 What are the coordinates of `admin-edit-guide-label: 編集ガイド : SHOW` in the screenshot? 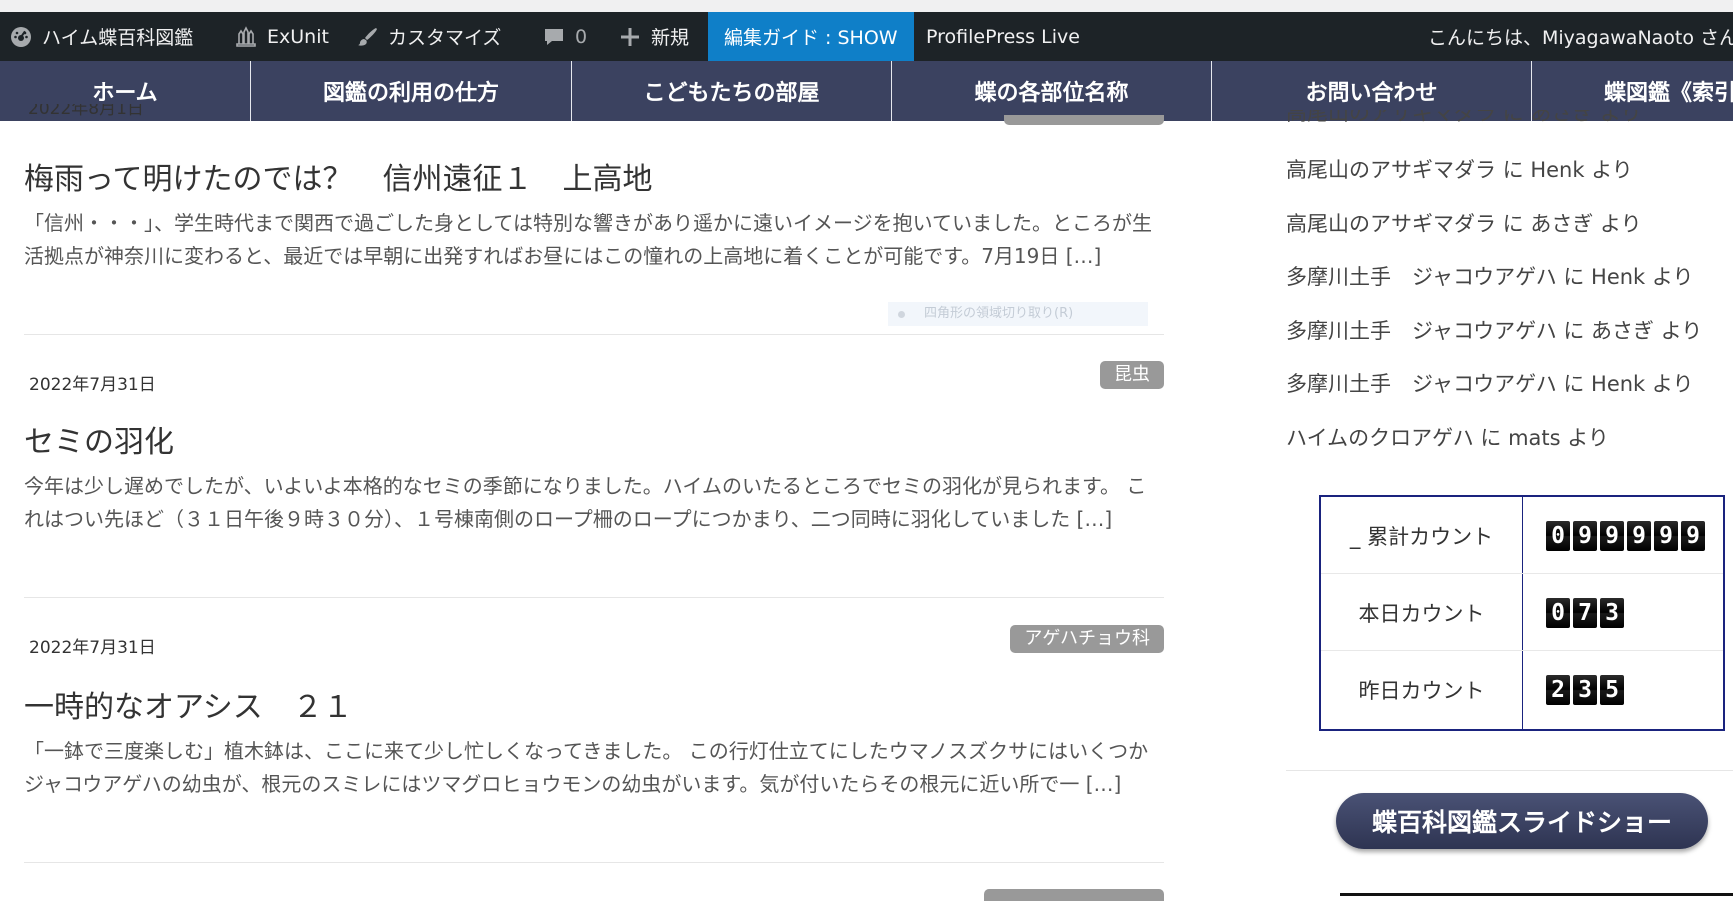 It's located at (811, 38).